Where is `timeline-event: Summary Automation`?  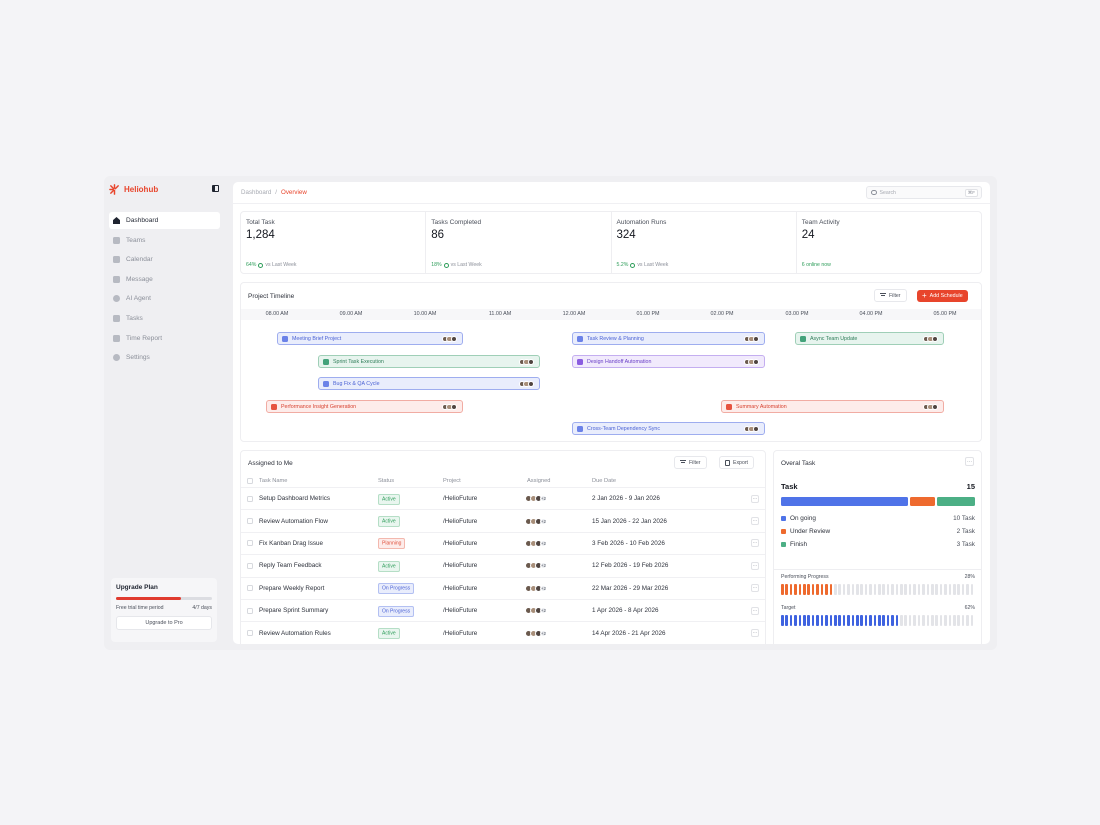
timeline-event: Summary Automation is located at coordinates (832, 406).